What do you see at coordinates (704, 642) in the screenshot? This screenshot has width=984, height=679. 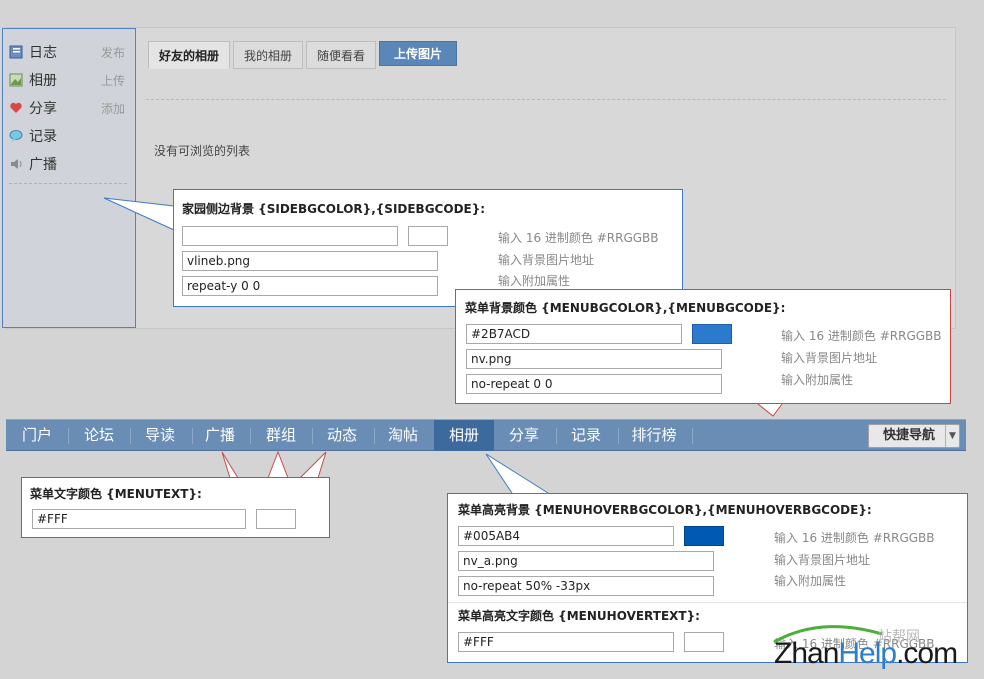 I see `menu-hover-text-color-swatch` at bounding box center [704, 642].